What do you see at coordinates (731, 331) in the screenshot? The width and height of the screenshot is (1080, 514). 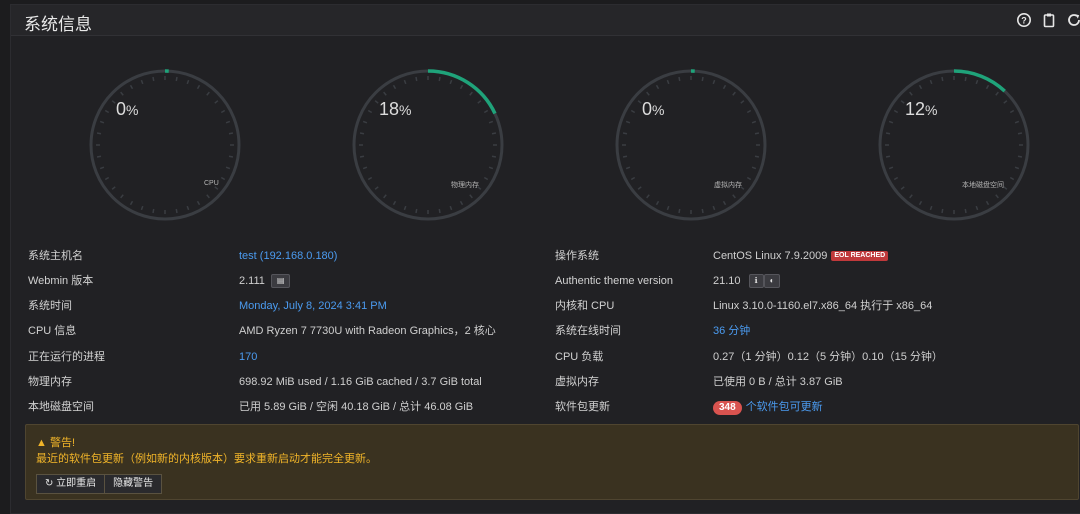 I see `uptime-link: 36 分钟` at bounding box center [731, 331].